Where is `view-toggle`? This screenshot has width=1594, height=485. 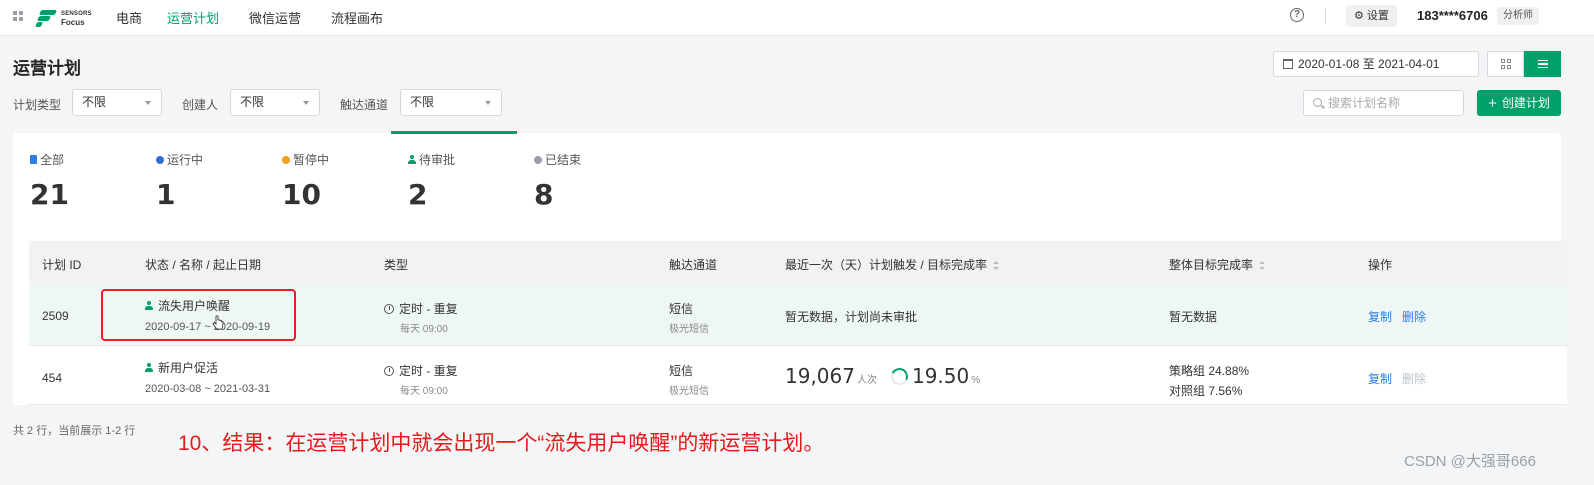
view-toggle is located at coordinates (1524, 64).